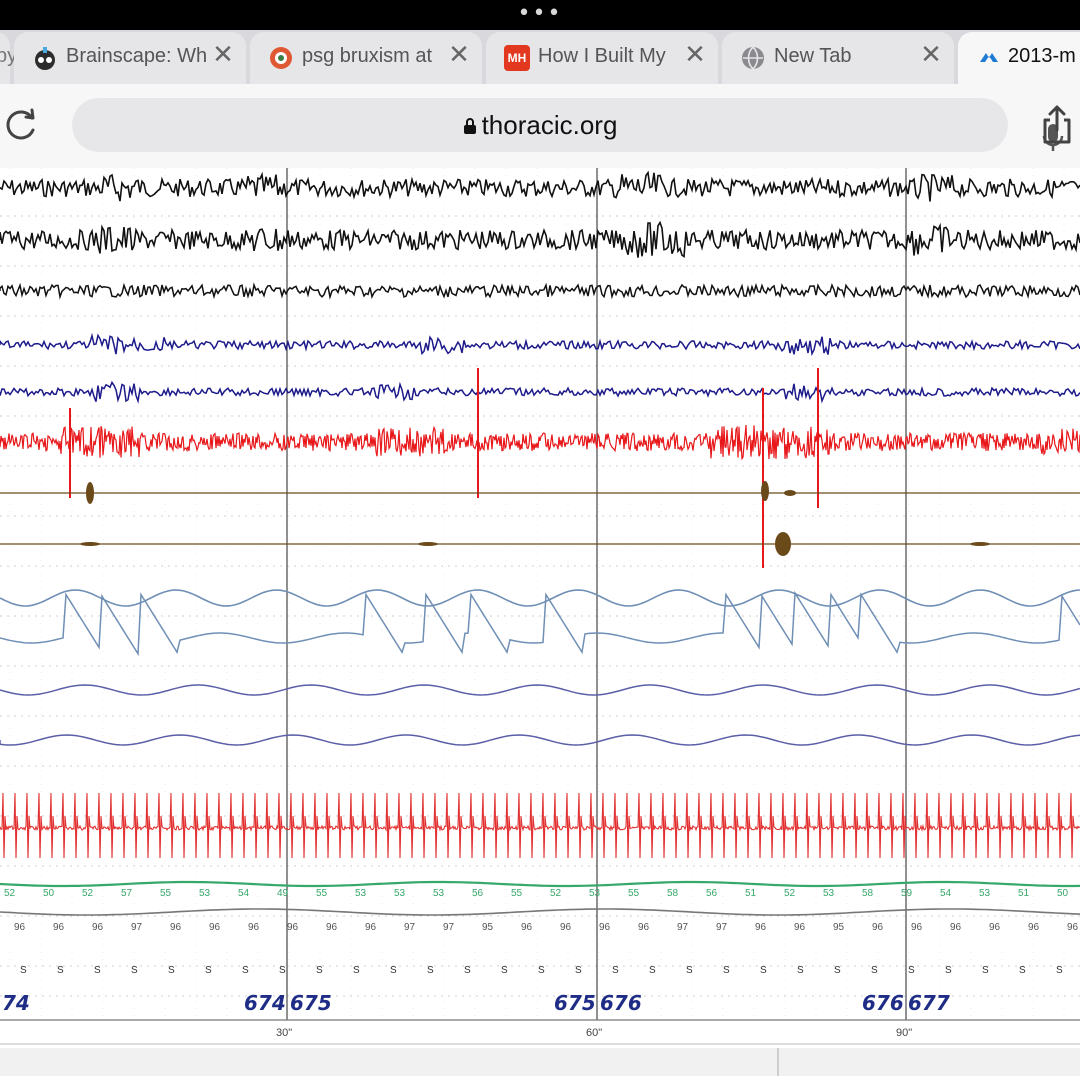 The height and width of the screenshot is (1080, 1080). What do you see at coordinates (907, 893) in the screenshot?
I see `spo2-value: 59` at bounding box center [907, 893].